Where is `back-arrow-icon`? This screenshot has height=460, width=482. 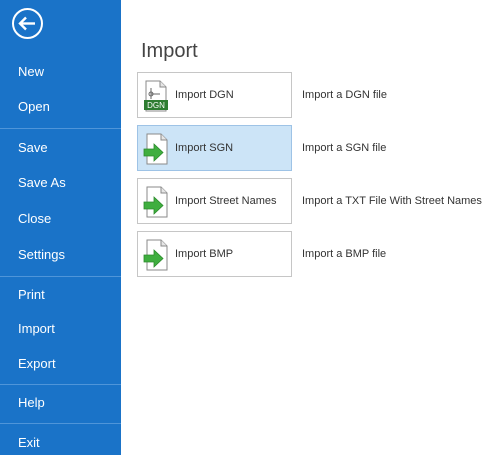
back-arrow-icon is located at coordinates (27, 23).